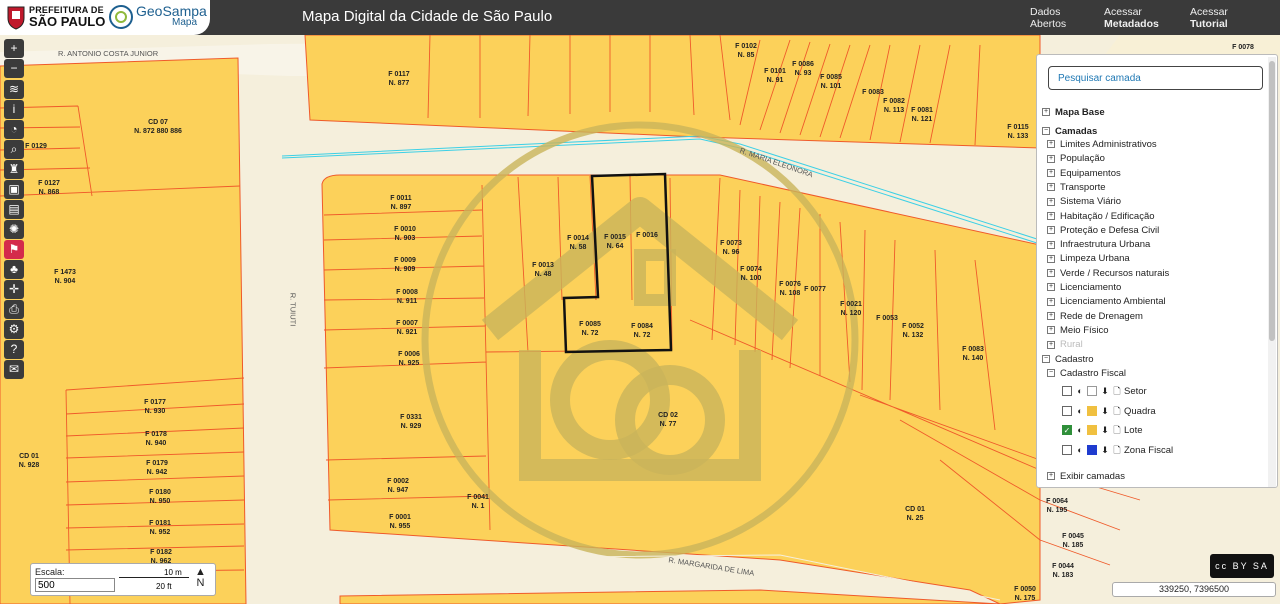 The width and height of the screenshot is (1280, 604). I want to click on layers-icon: ≋, so click(14, 89).